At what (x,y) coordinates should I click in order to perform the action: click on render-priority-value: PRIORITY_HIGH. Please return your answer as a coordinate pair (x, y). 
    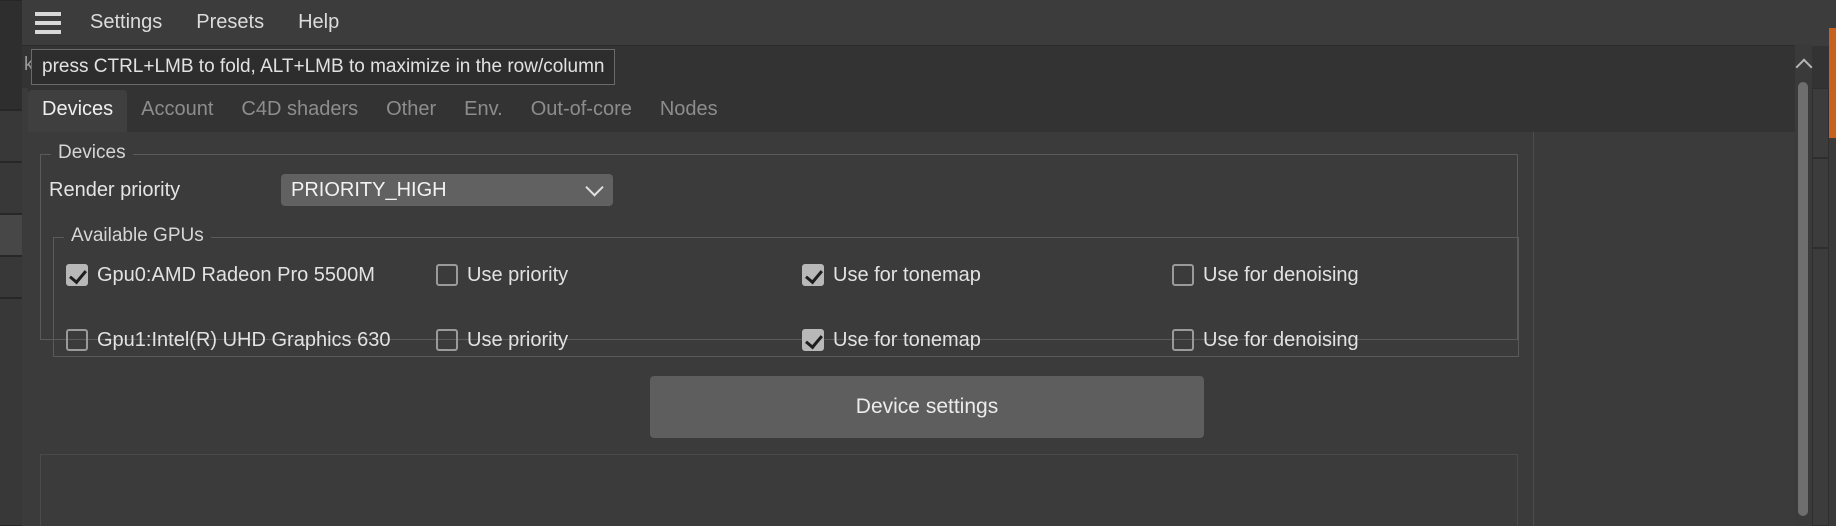
    Looking at the image, I should click on (369, 189).